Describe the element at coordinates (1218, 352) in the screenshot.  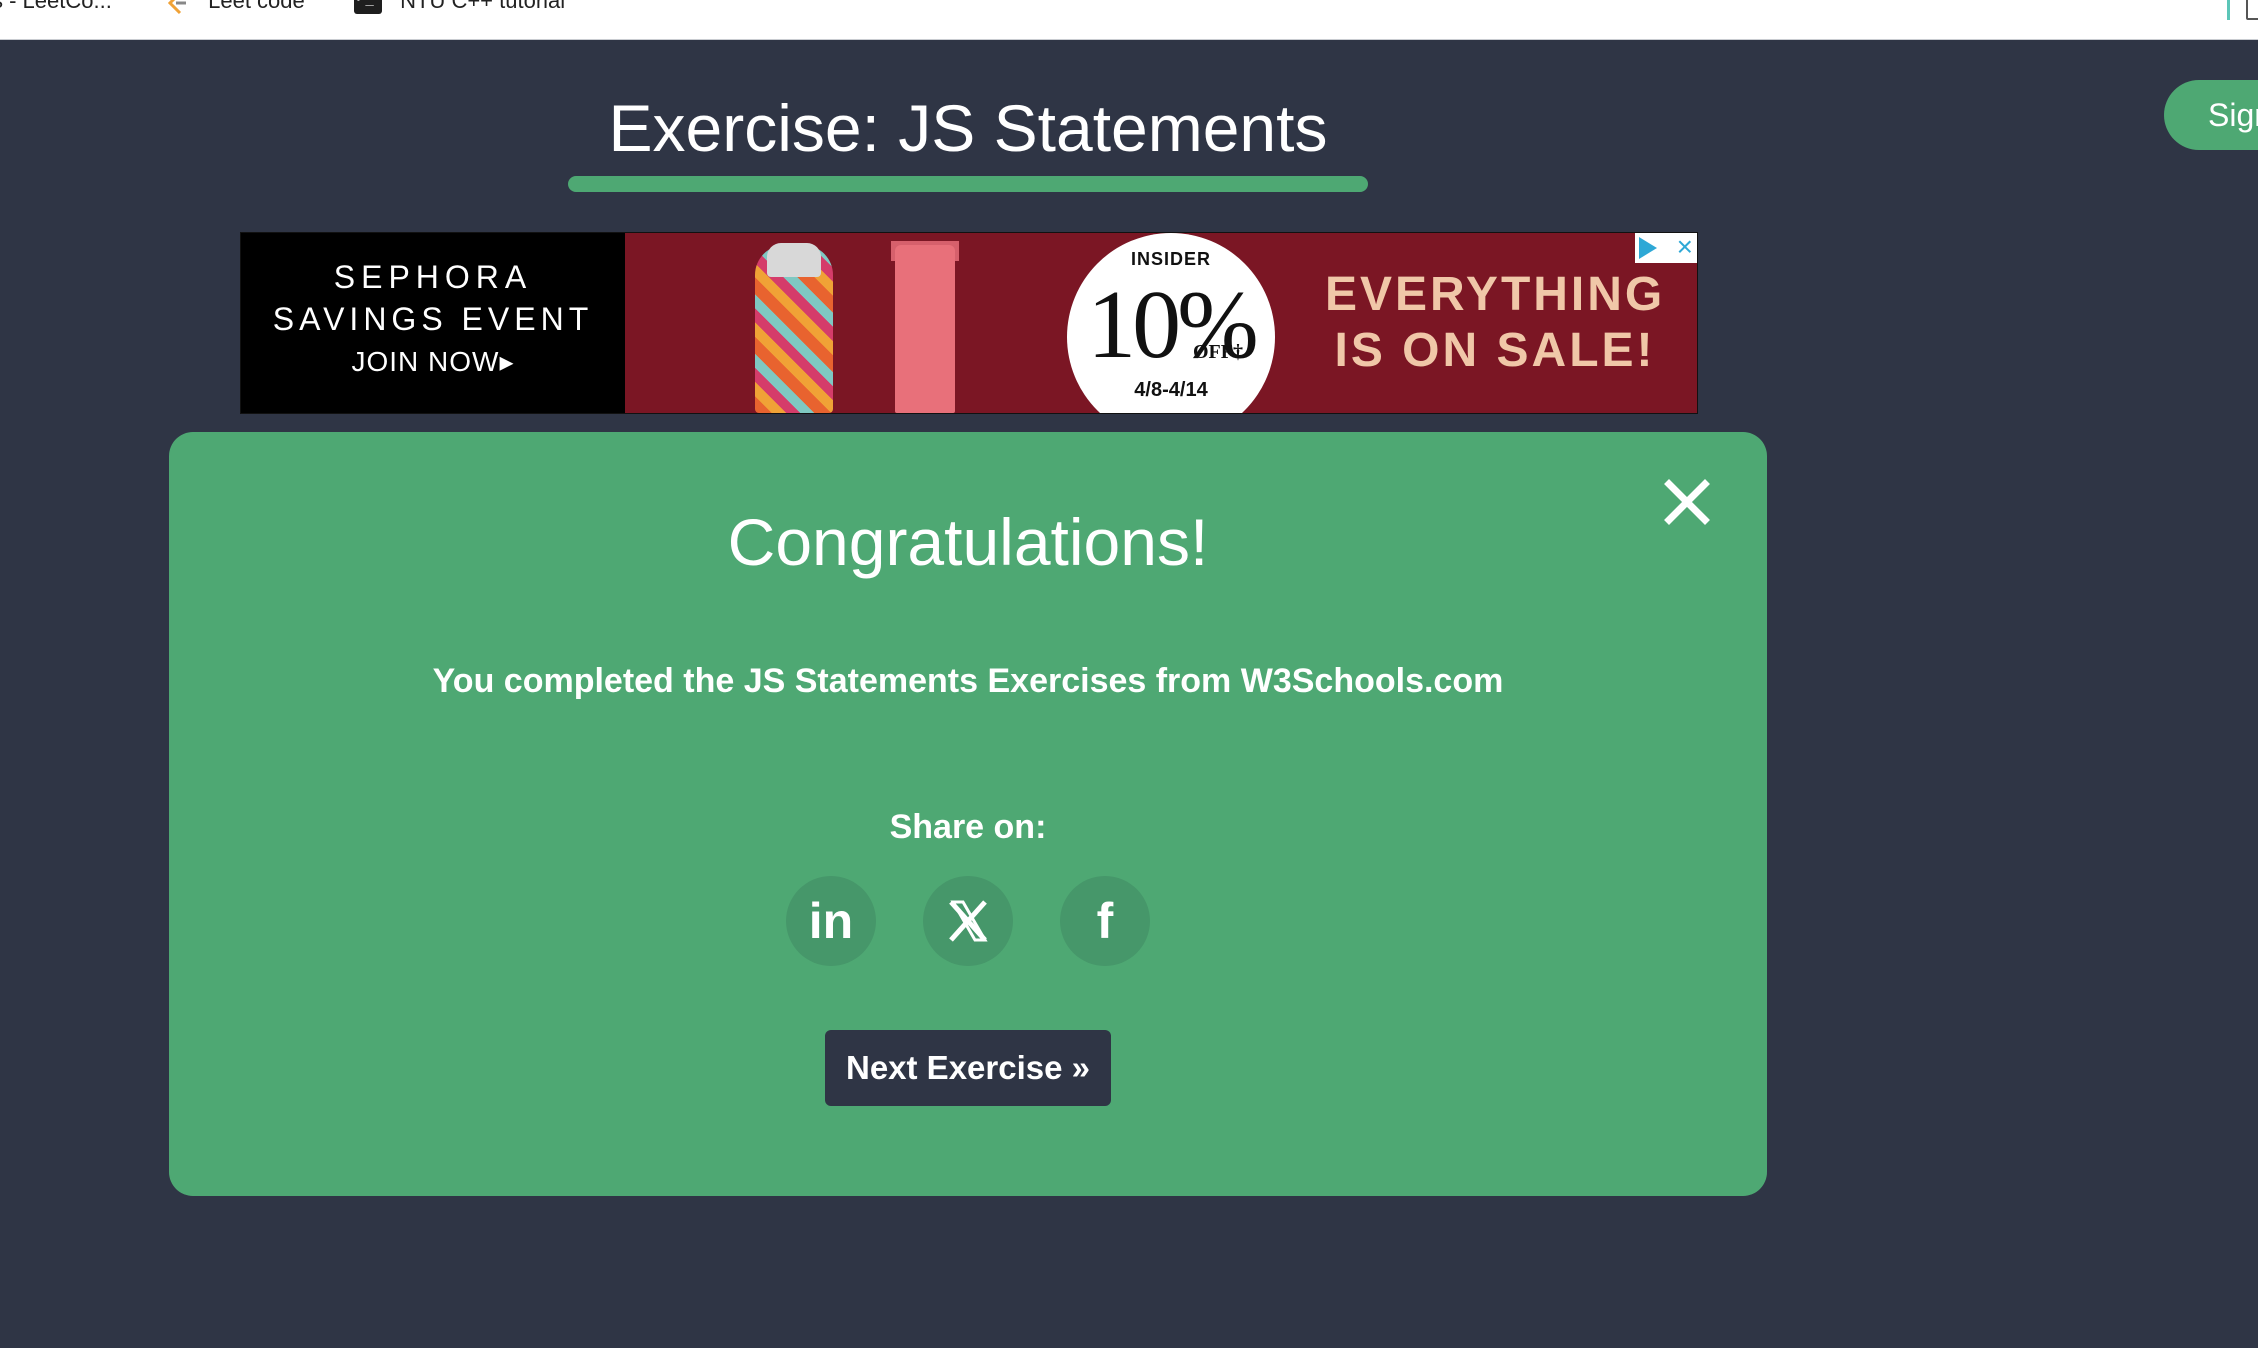
I see `badge-off: OFF†` at that location.